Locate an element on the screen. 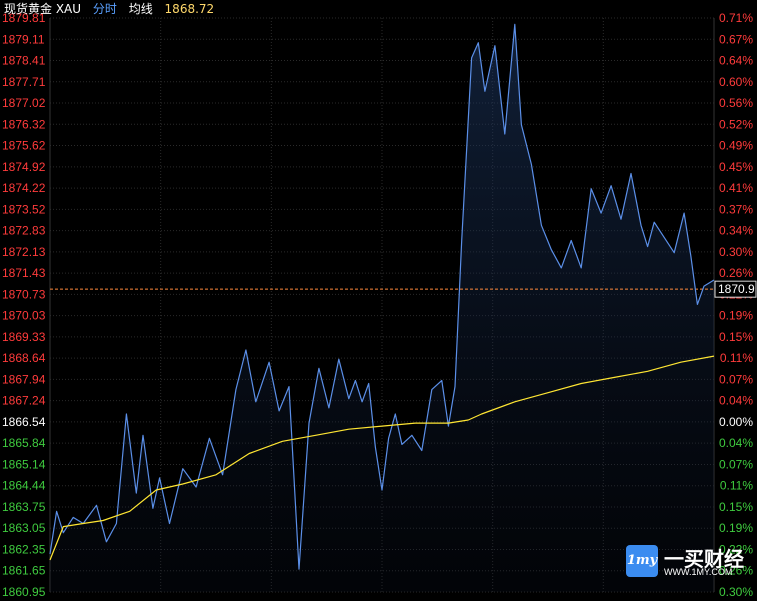 The height and width of the screenshot is (601, 757). right-tick-label: 0.45% is located at coordinates (736, 167).